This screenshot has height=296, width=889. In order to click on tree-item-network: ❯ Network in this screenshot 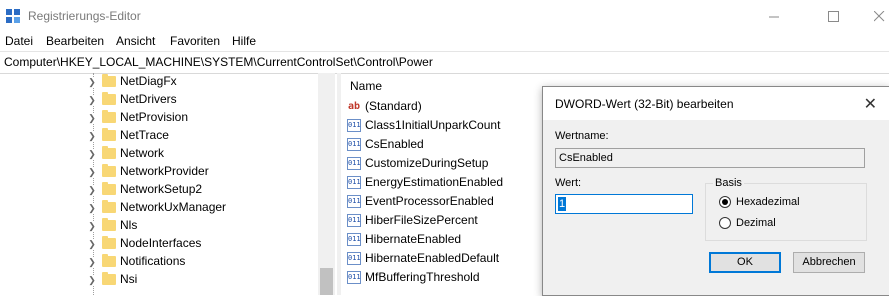, I will do `click(160, 154)`.